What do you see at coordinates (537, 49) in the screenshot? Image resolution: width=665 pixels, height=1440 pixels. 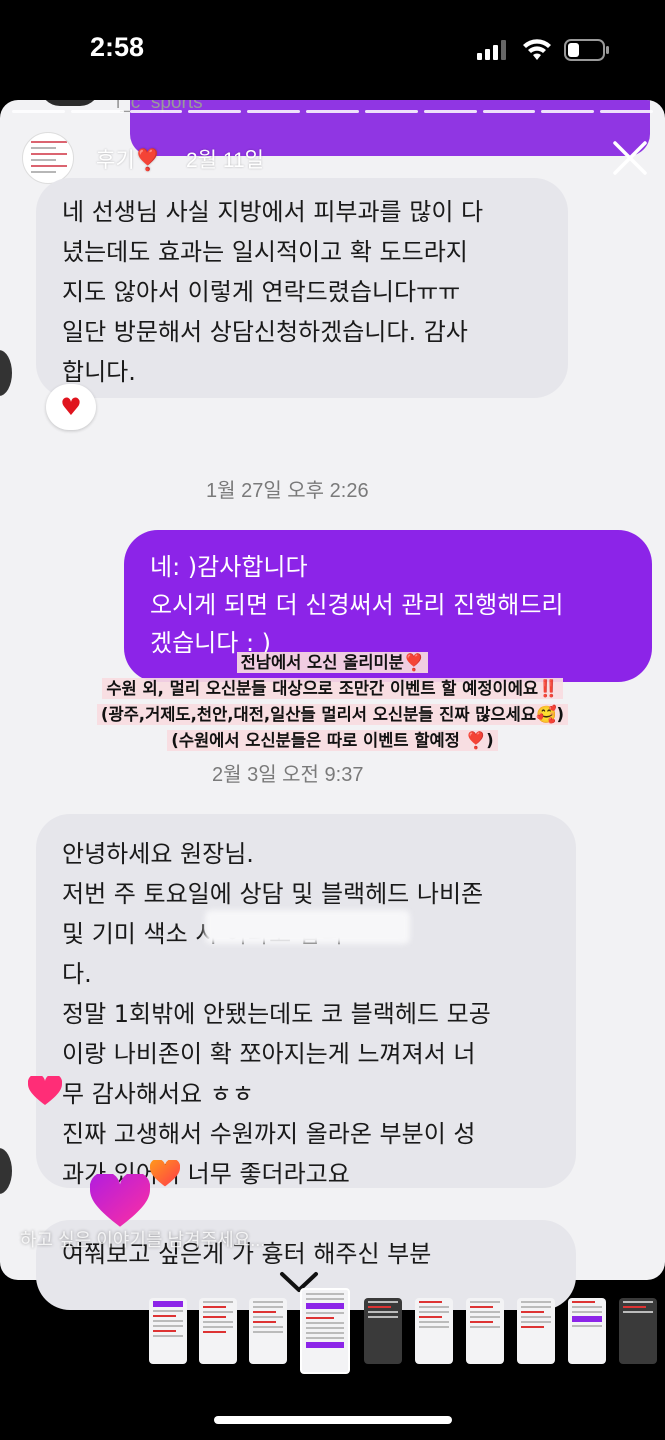 I see `wifi-icon` at bounding box center [537, 49].